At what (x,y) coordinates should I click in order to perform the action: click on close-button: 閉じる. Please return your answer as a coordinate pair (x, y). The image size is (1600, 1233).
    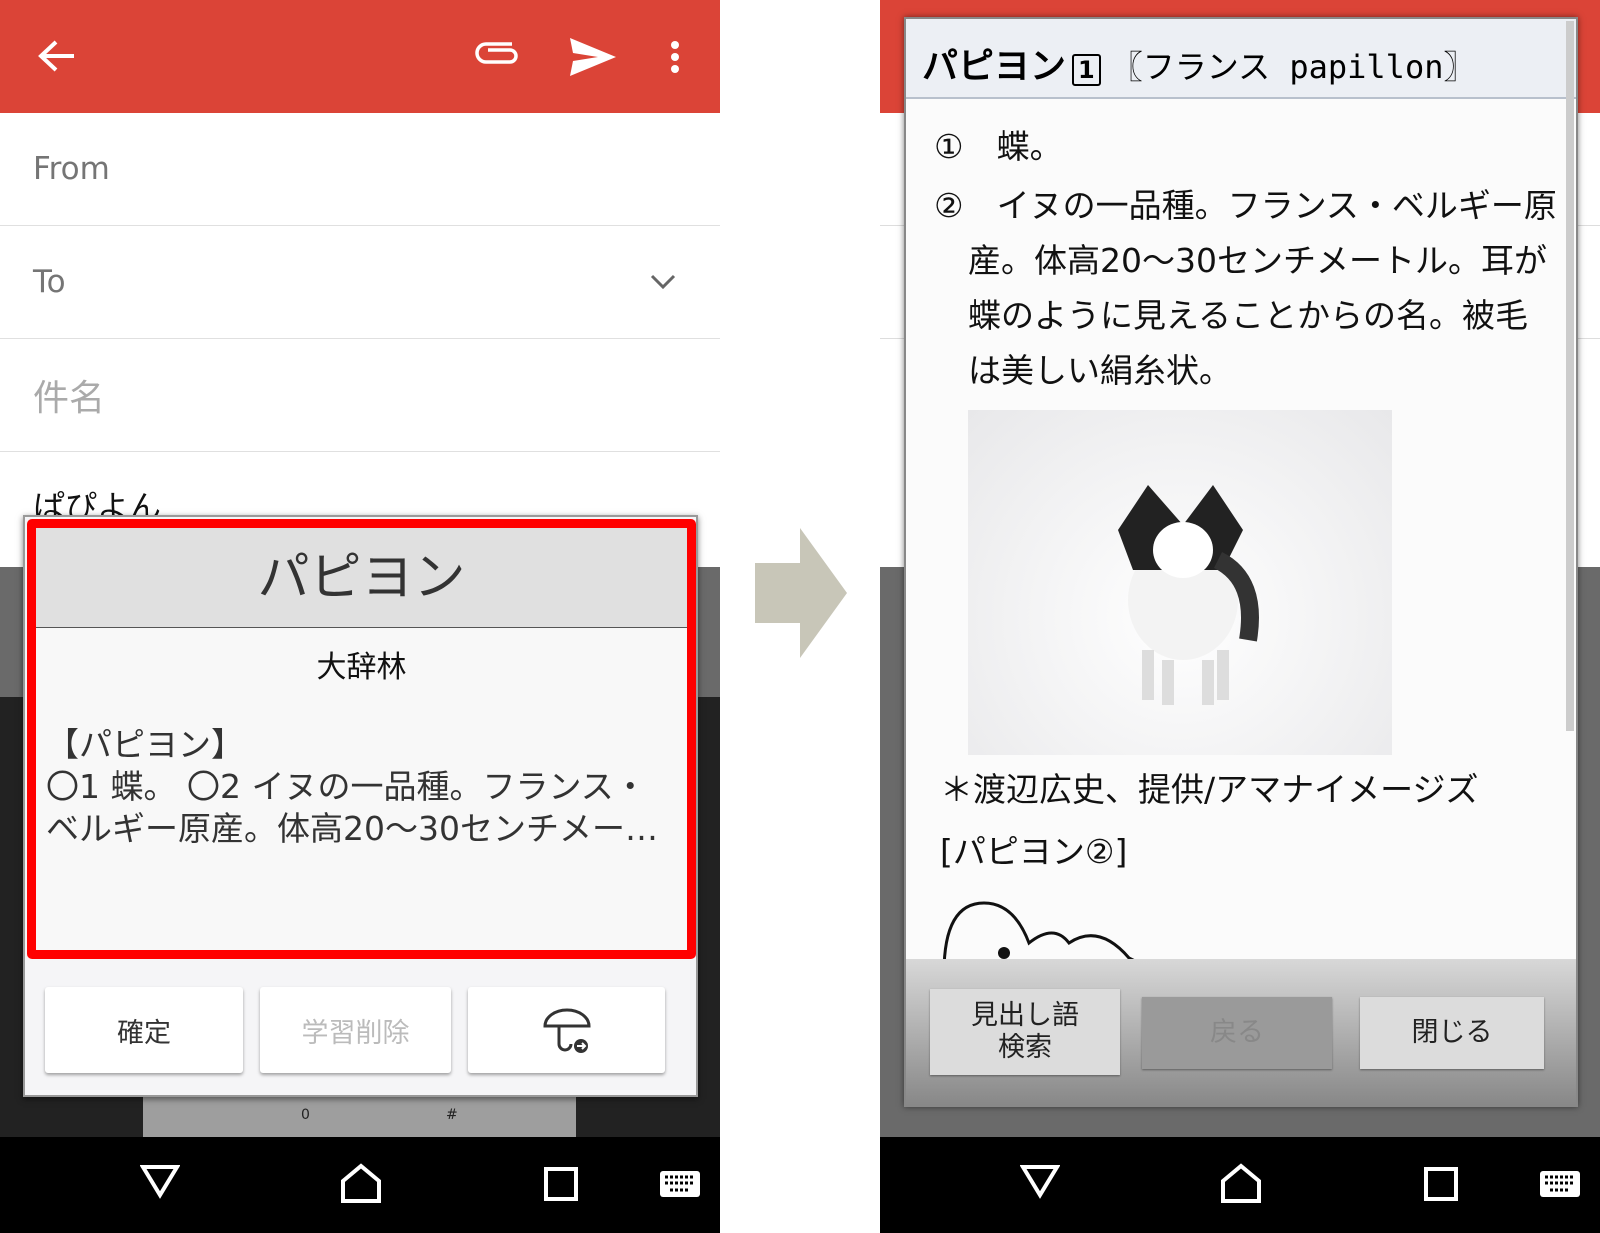
    Looking at the image, I should click on (1452, 1033).